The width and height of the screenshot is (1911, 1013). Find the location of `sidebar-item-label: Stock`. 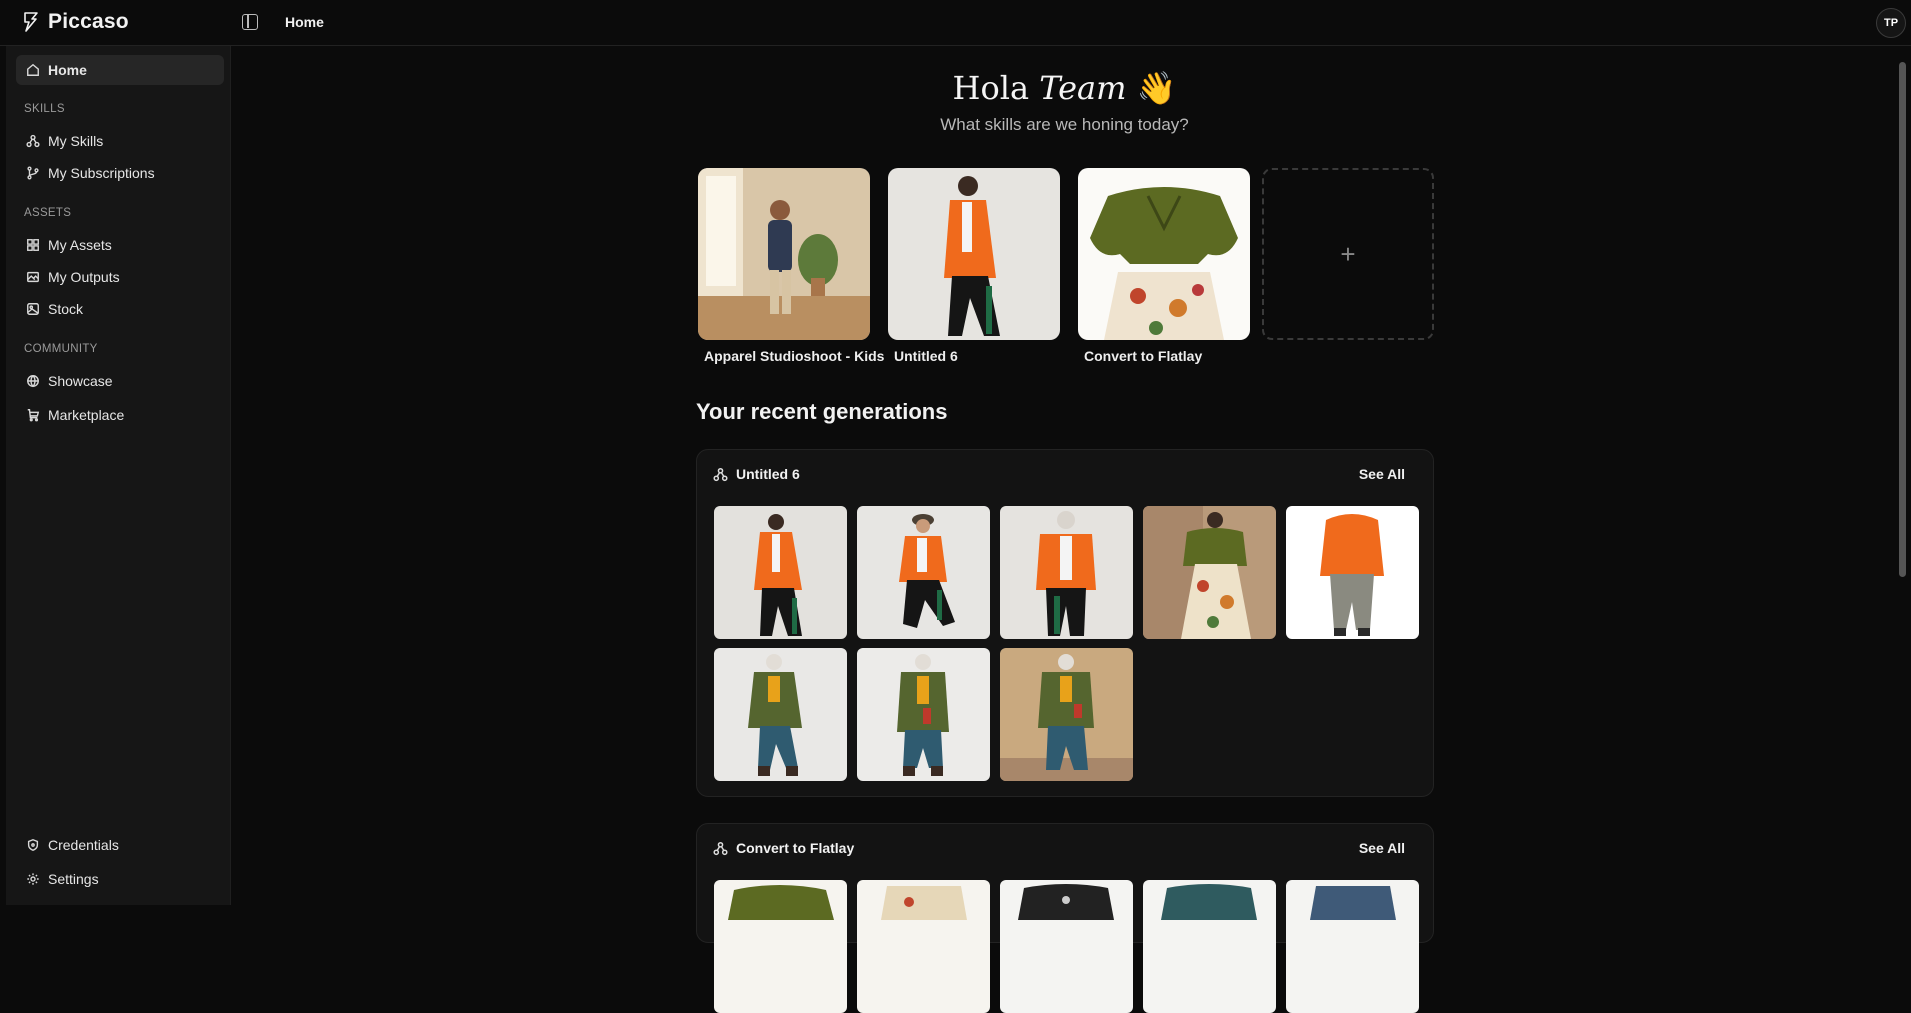

sidebar-item-label: Stock is located at coordinates (66, 309).